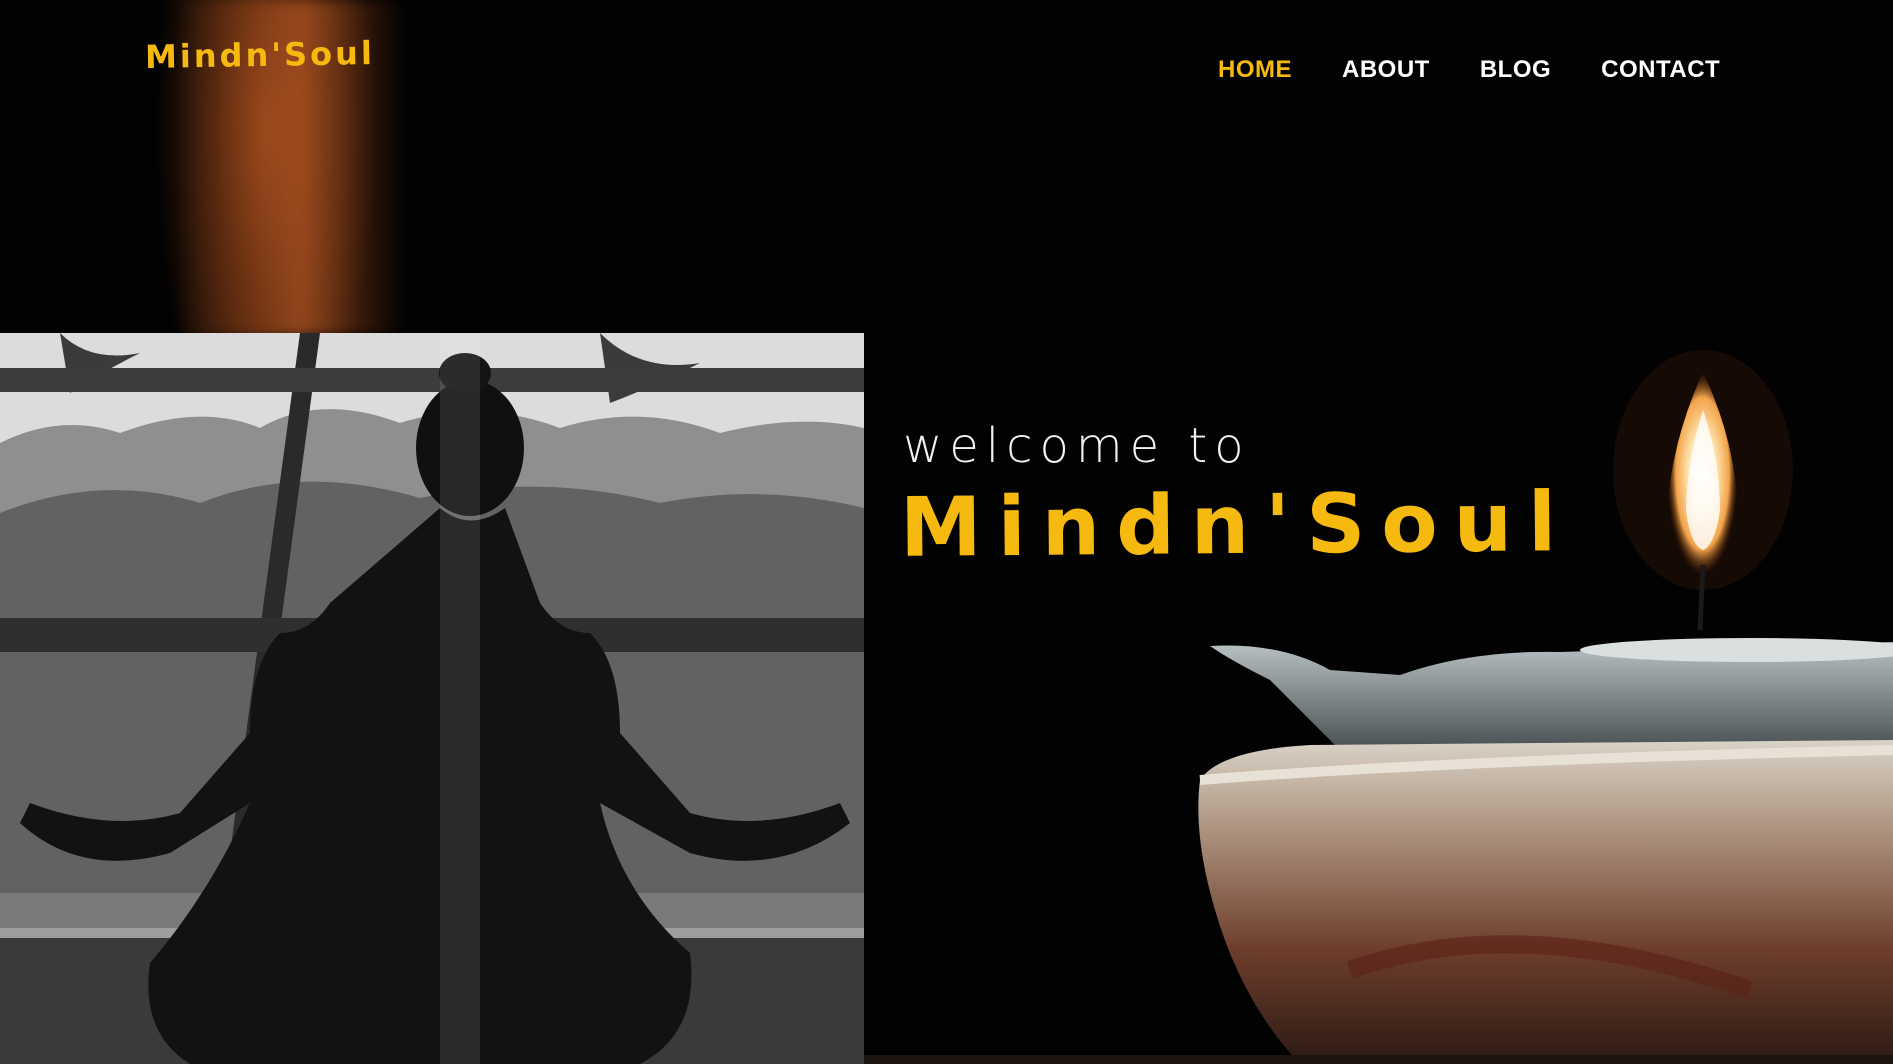 The width and height of the screenshot is (1893, 1064). Describe the element at coordinates (1515, 70) in the screenshot. I see `nav-blog-link: BLOG` at that location.